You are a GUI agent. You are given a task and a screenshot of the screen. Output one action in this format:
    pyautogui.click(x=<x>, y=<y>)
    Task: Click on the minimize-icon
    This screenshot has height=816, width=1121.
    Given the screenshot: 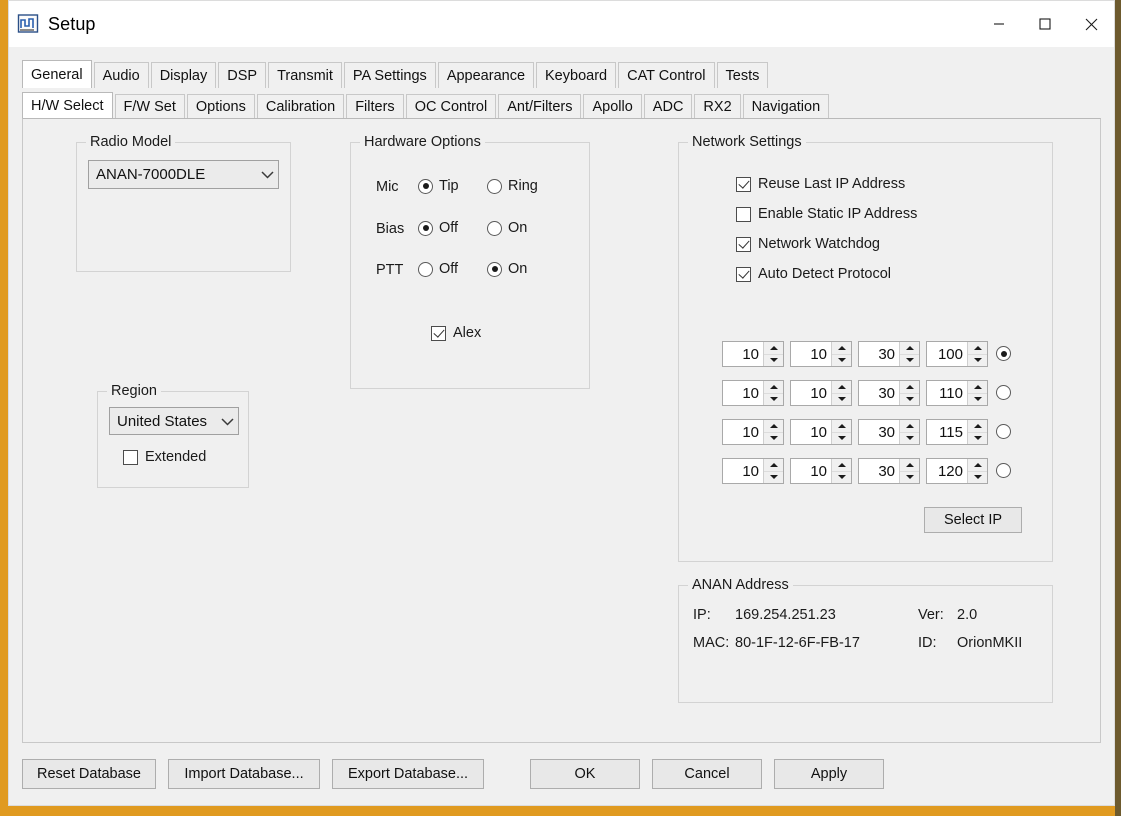 What is the action you would take?
    pyautogui.click(x=999, y=24)
    